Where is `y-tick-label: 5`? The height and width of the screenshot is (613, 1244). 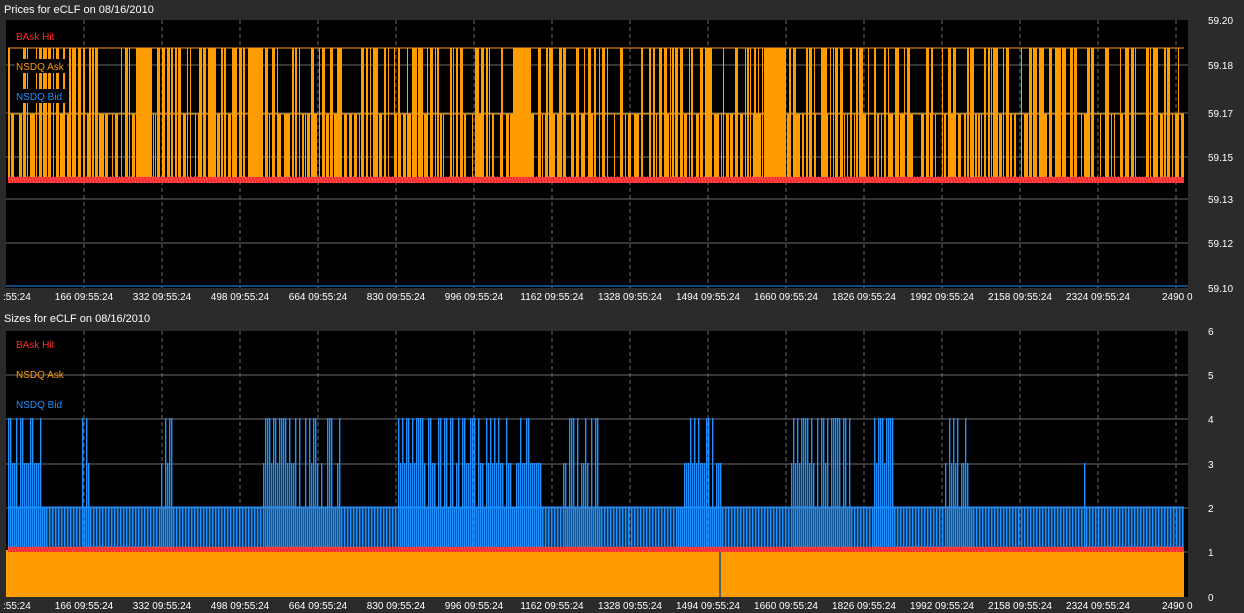 y-tick-label: 5 is located at coordinates (1211, 376).